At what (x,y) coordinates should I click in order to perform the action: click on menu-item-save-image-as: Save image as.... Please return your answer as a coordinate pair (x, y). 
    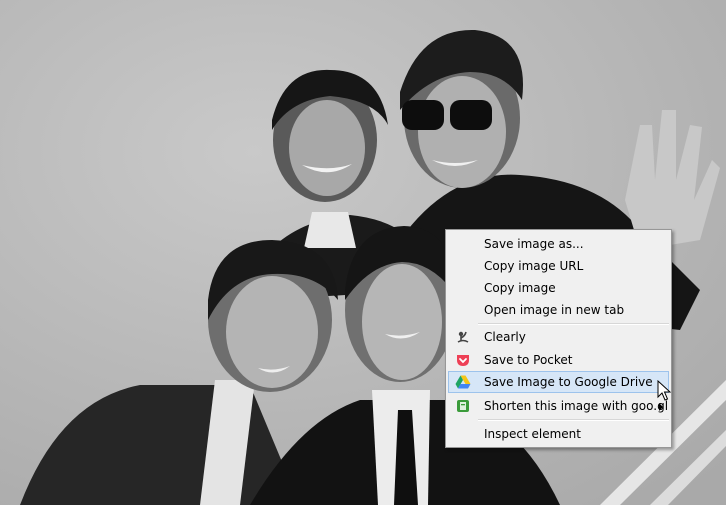
    Looking at the image, I should click on (558, 244).